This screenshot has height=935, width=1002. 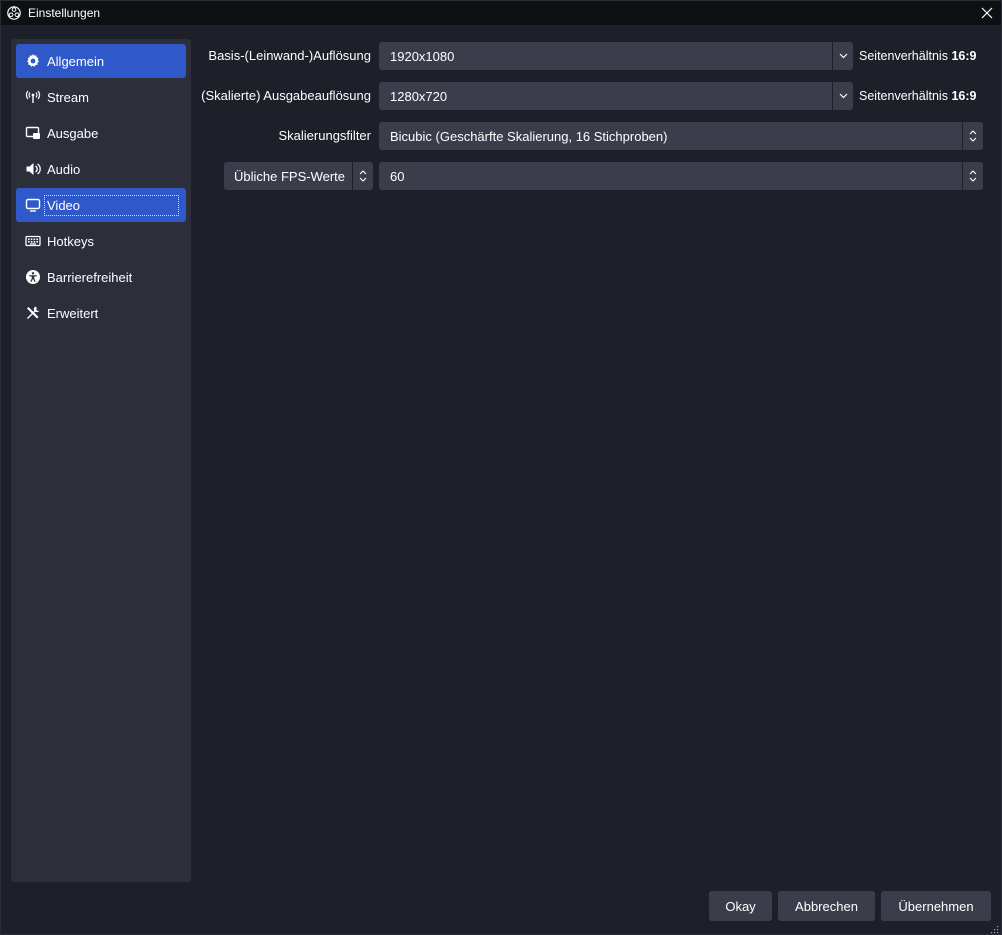 I want to click on fps-value-select: 60, so click(x=681, y=176).